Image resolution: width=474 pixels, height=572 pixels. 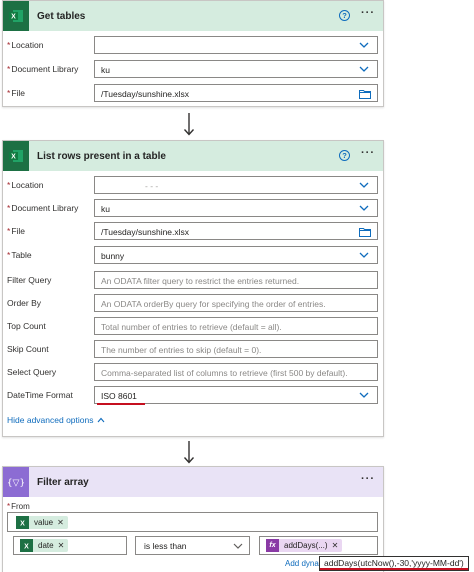 What do you see at coordinates (42, 522) in the screenshot?
I see `value-token: X value ✕` at bounding box center [42, 522].